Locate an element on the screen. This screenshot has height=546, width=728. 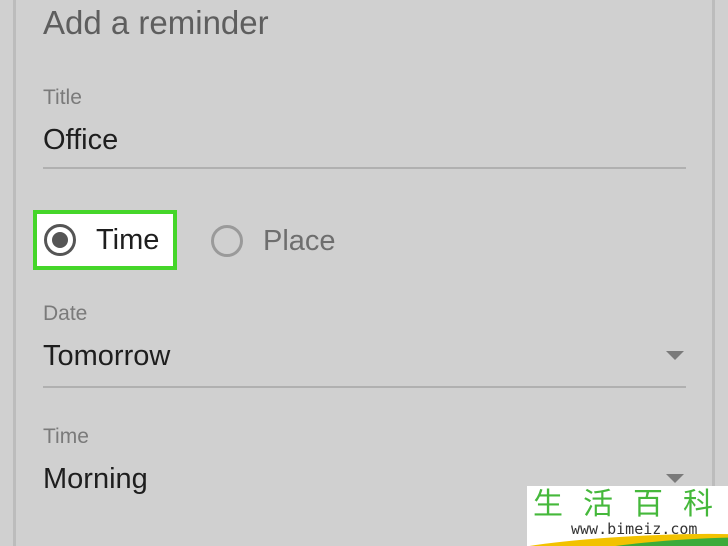
title-field-label: Title is located at coordinates (62, 97).